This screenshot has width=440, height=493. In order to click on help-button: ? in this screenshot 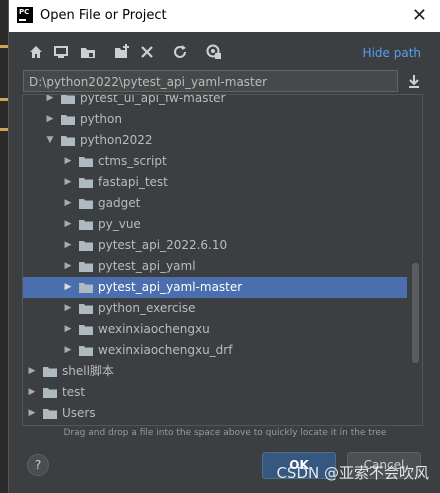, I will do `click(38, 465)`.